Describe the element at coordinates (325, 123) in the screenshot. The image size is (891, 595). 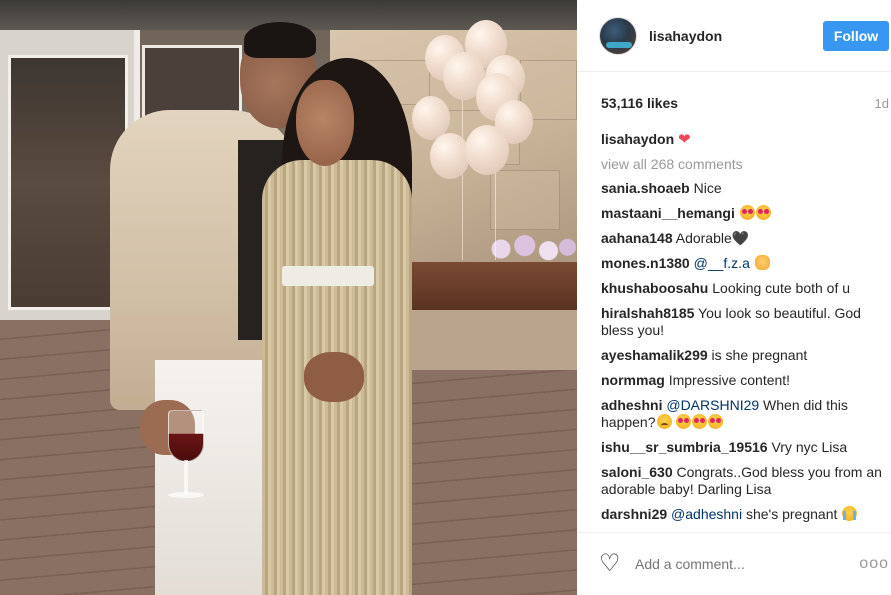
I see `woman-face` at that location.